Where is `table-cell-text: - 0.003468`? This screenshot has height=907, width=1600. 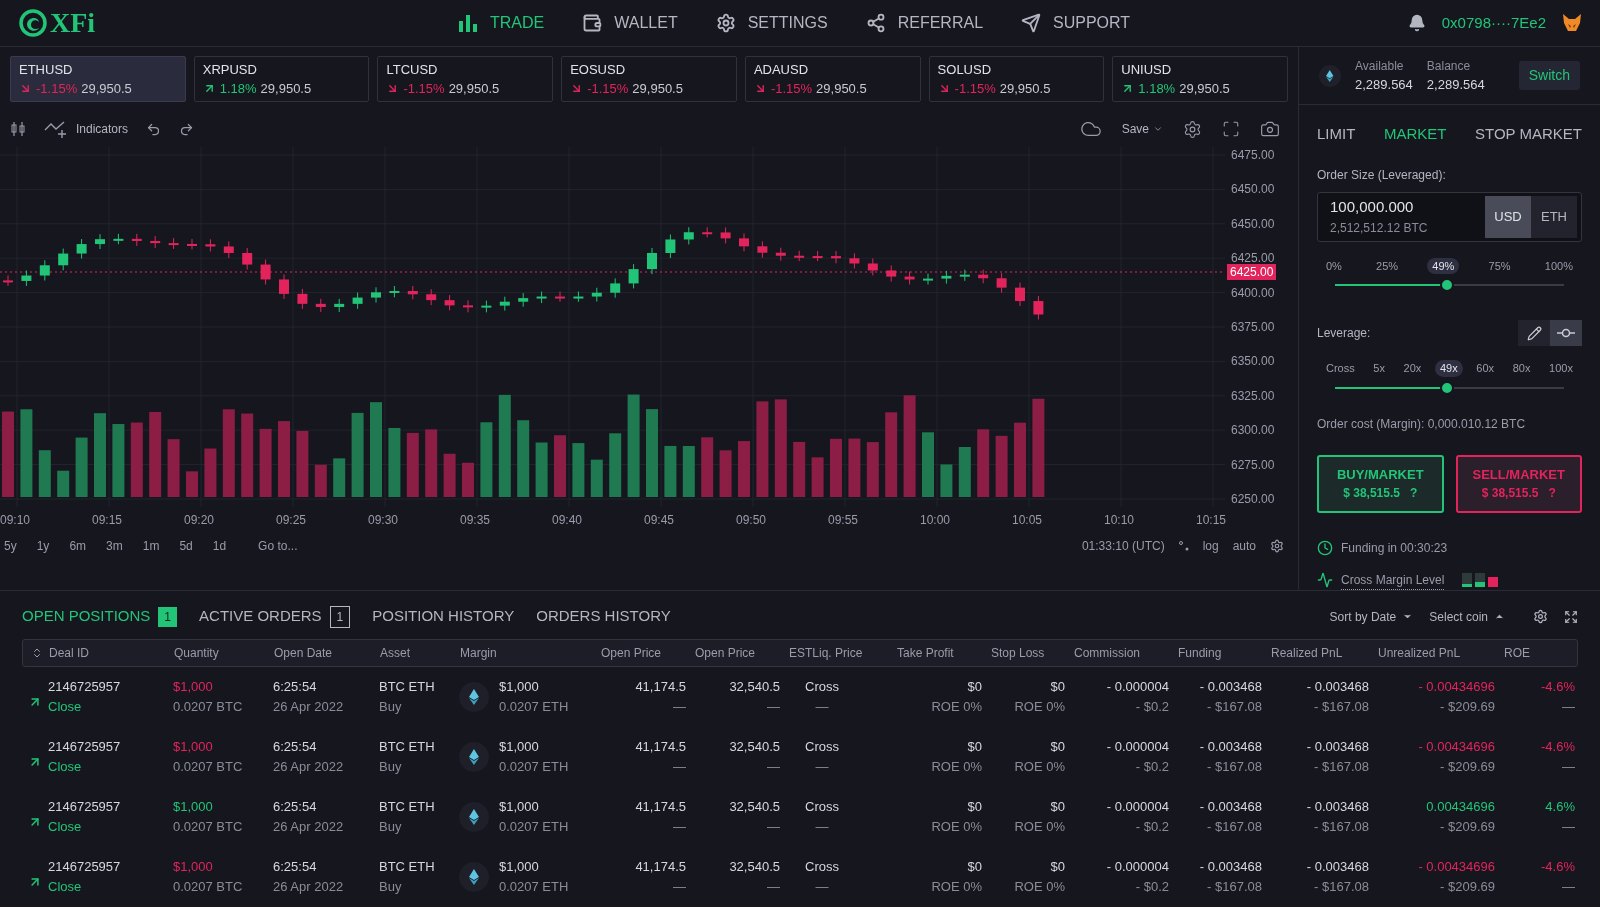 table-cell-text: - 0.003468 is located at coordinates (1337, 807).